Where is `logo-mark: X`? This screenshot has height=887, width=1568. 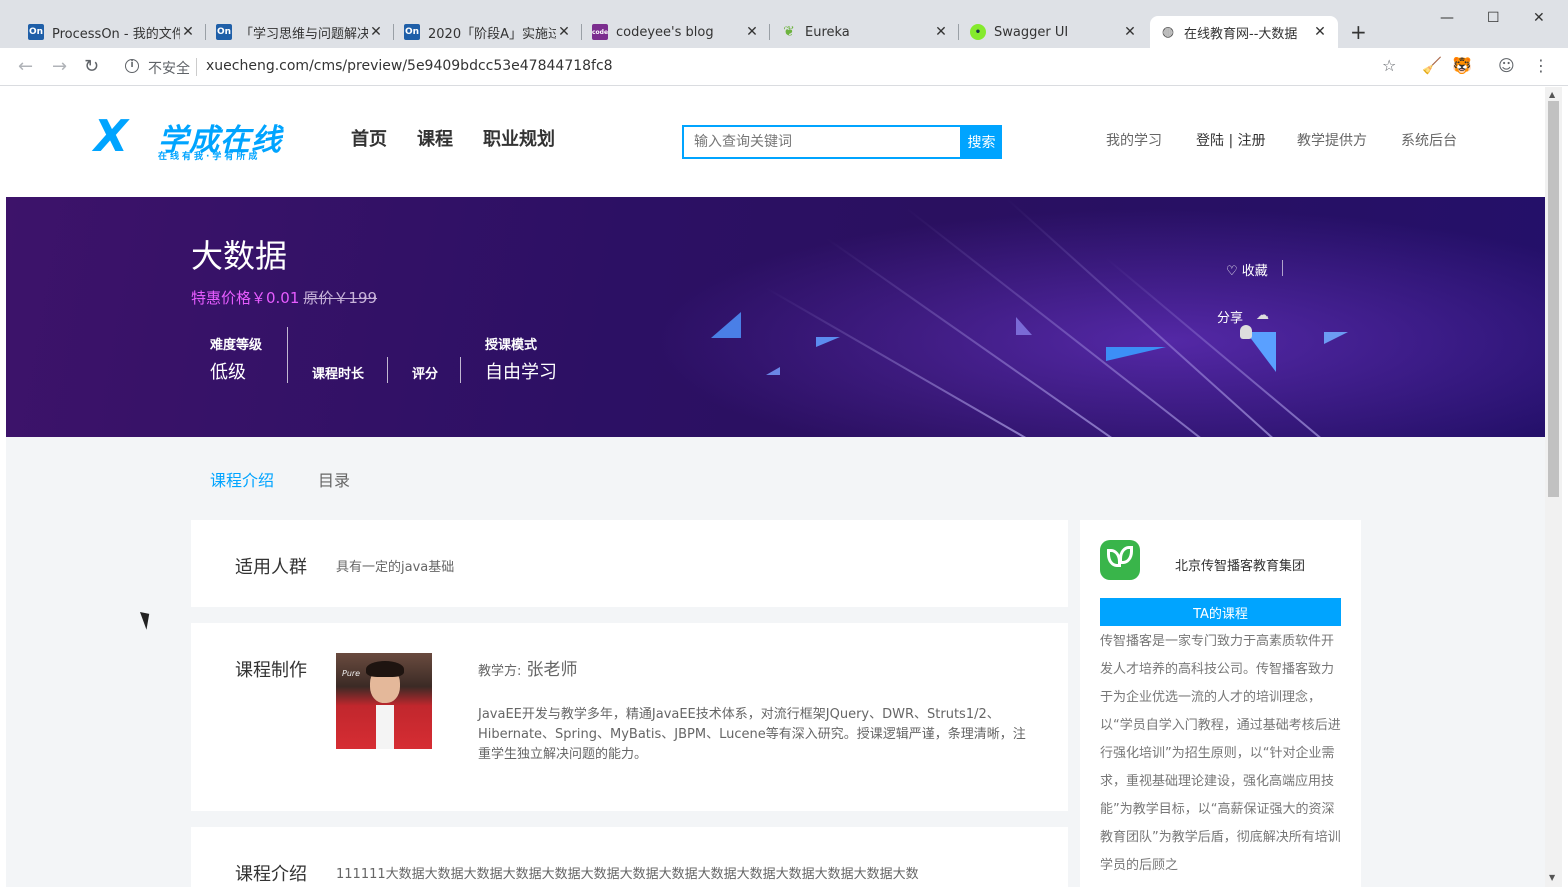 logo-mark: X is located at coordinates (111, 136).